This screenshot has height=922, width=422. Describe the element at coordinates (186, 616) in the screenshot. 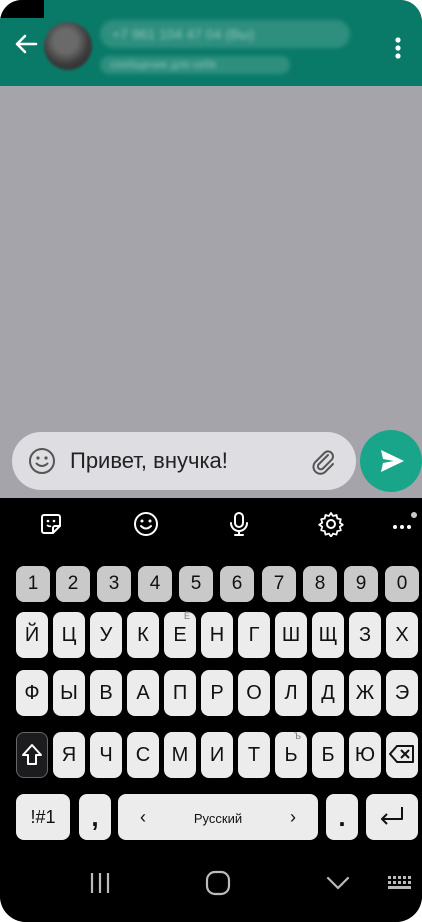

I see `key-hint: Ё` at that location.